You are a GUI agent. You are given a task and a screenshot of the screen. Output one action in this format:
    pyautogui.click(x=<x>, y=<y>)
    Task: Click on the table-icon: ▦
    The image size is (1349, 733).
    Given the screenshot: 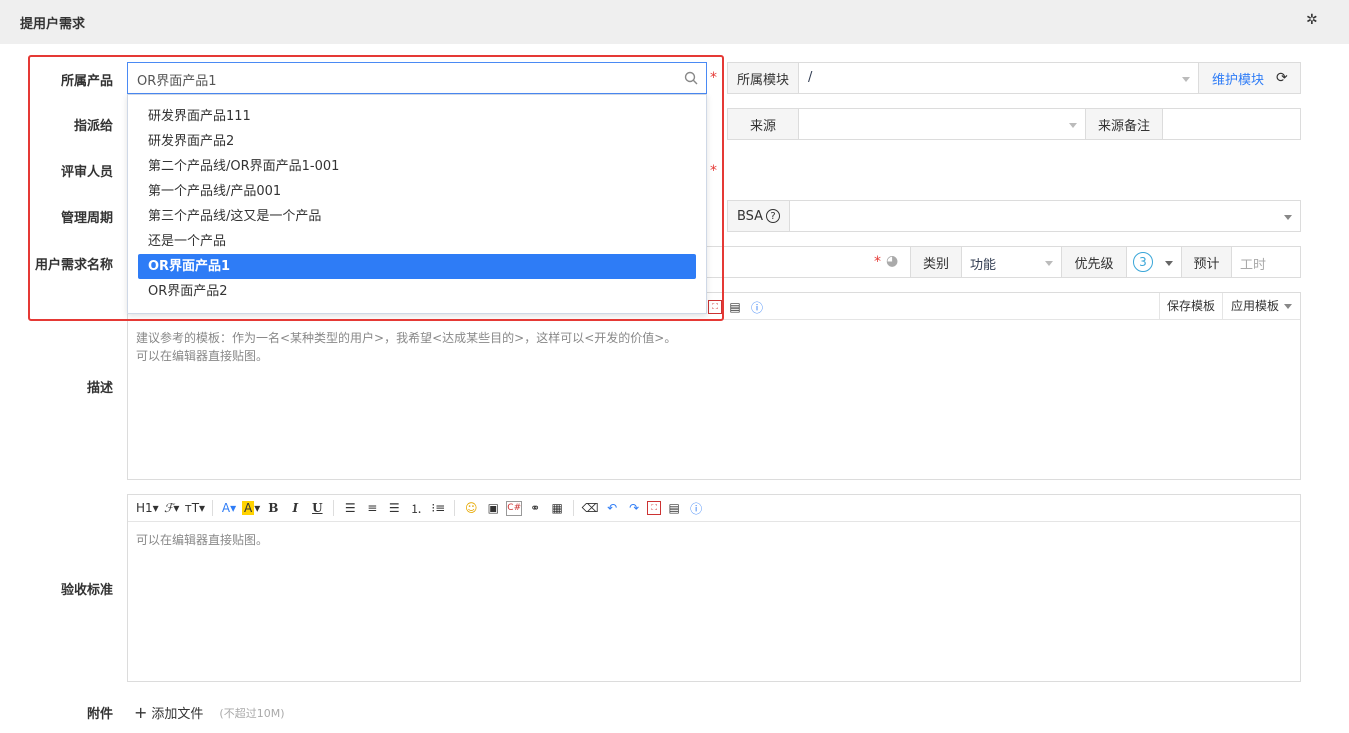 What is the action you would take?
    pyautogui.click(x=557, y=508)
    